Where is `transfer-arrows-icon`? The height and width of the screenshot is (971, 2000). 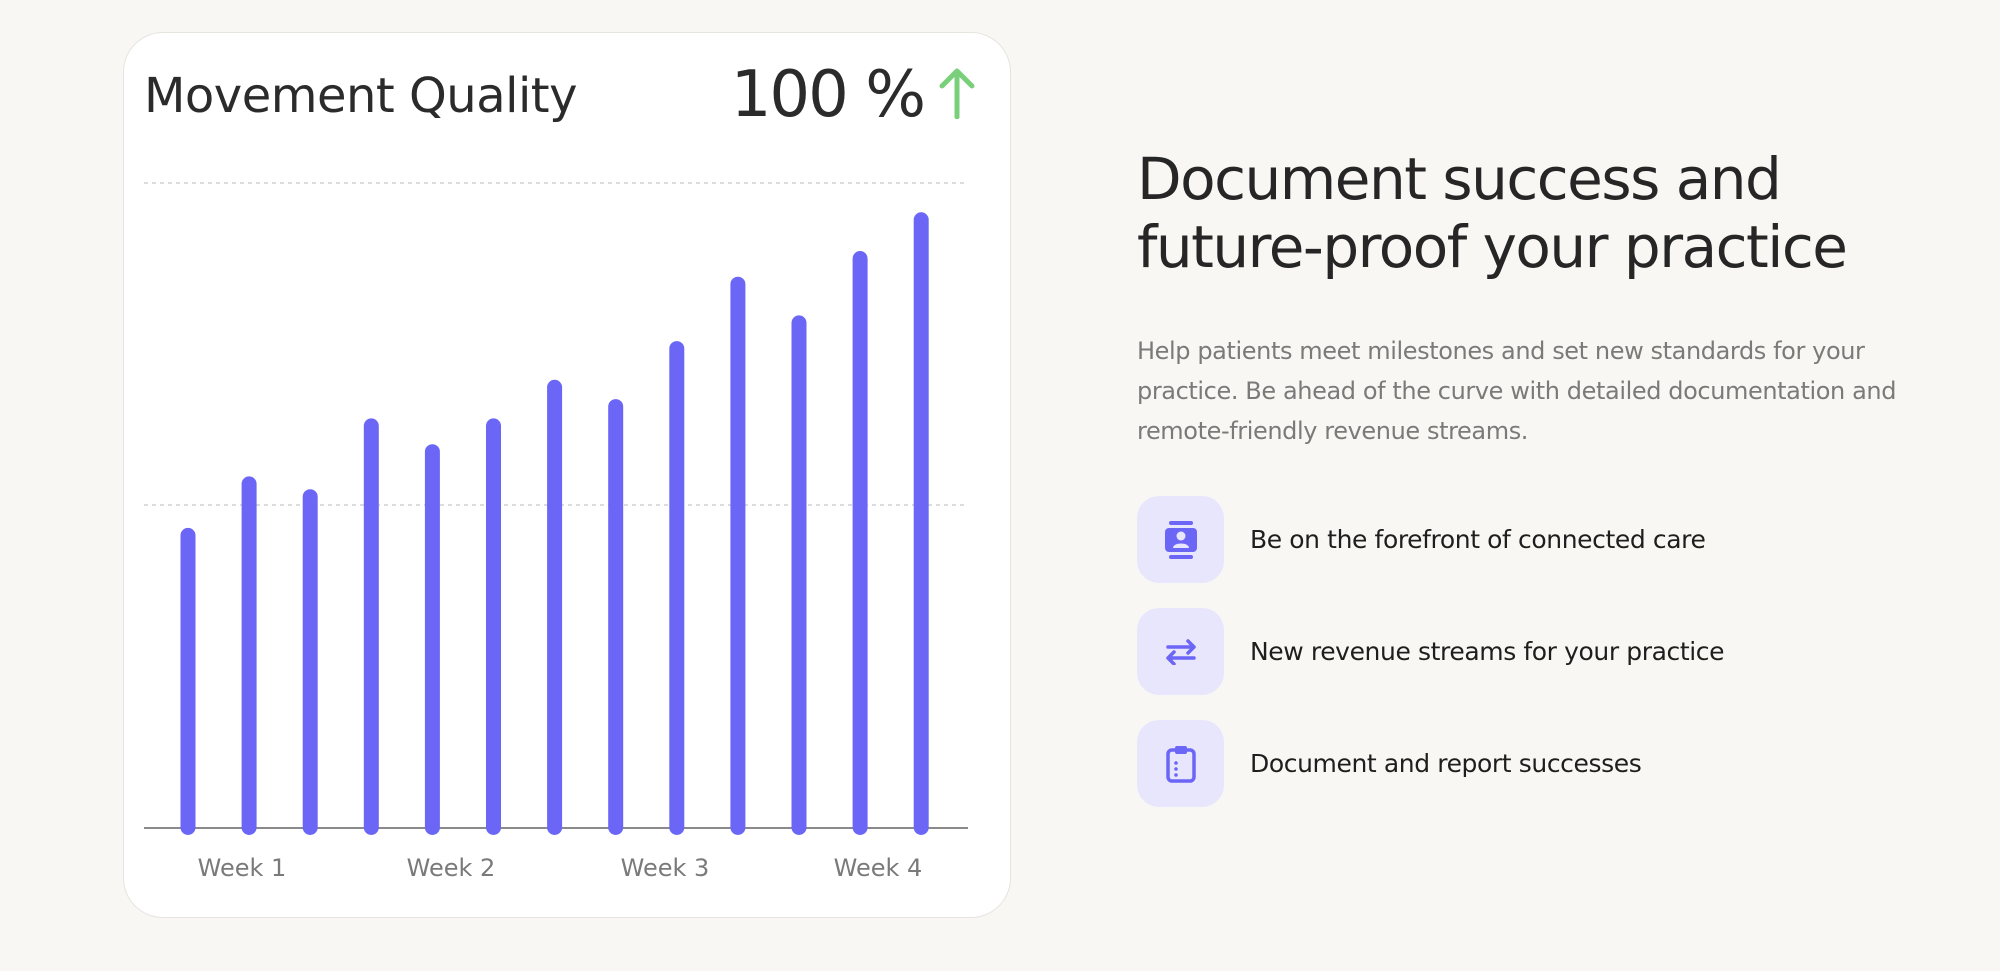
transfer-arrows-icon is located at coordinates (1180, 651).